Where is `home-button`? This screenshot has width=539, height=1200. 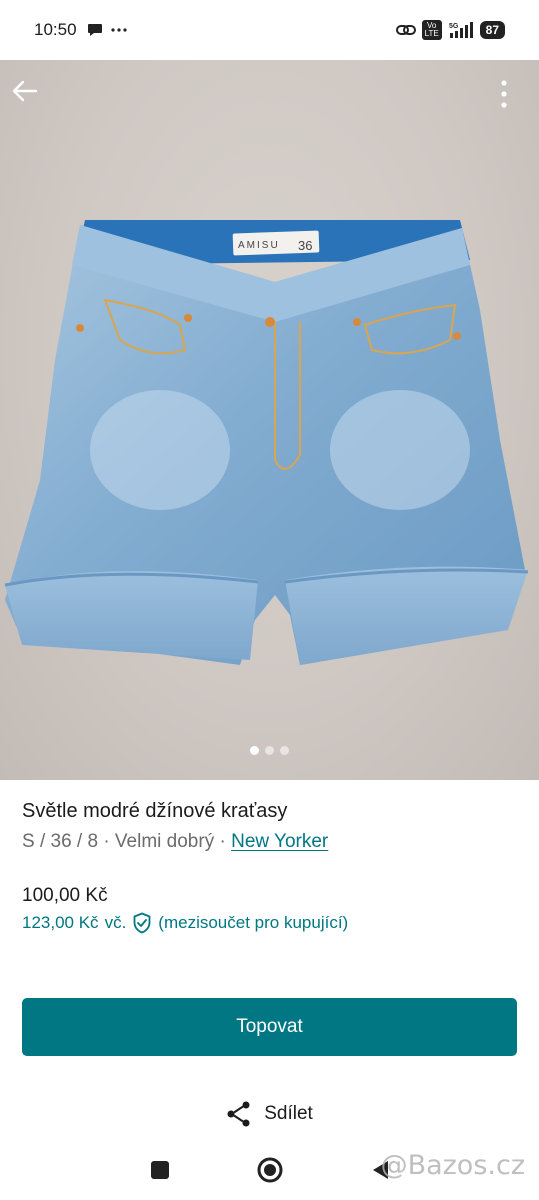
home-button is located at coordinates (270, 1170).